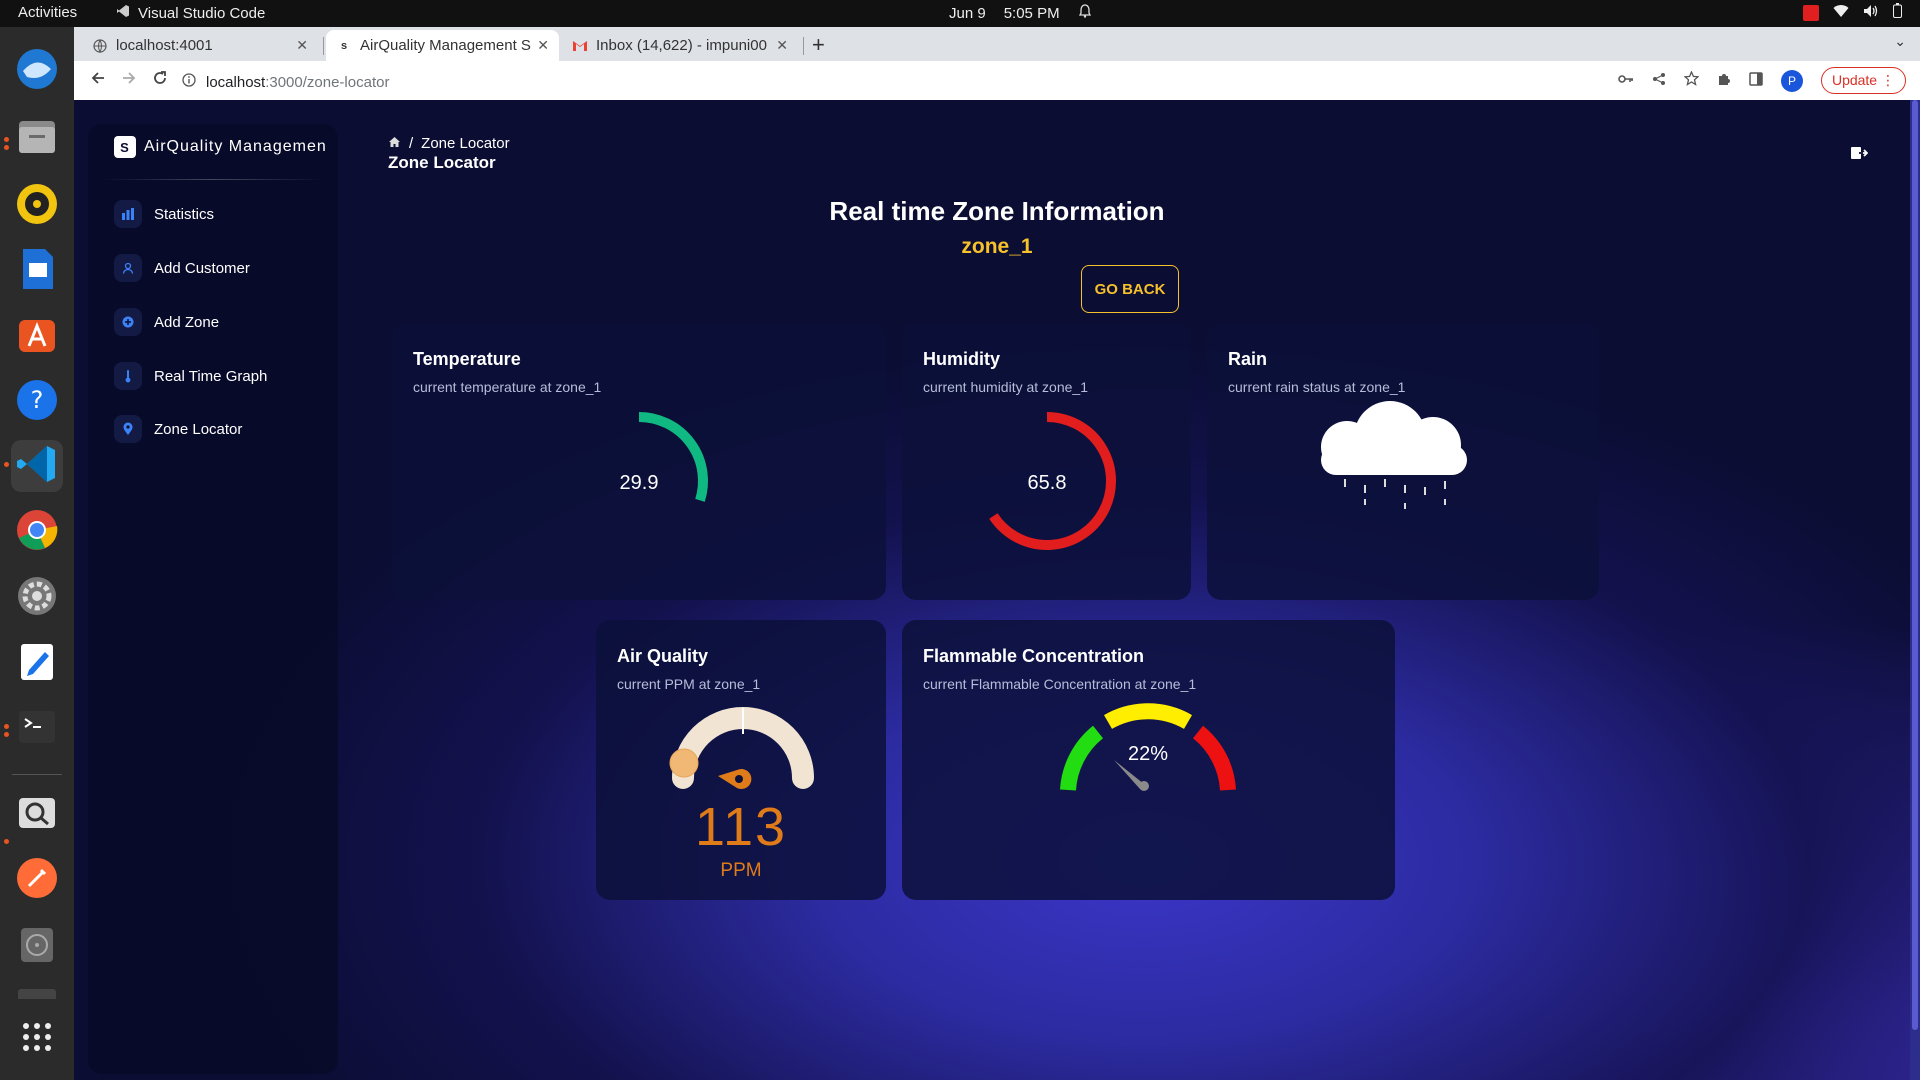  I want to click on humidity-gauge: 65.8, so click(1052, 481).